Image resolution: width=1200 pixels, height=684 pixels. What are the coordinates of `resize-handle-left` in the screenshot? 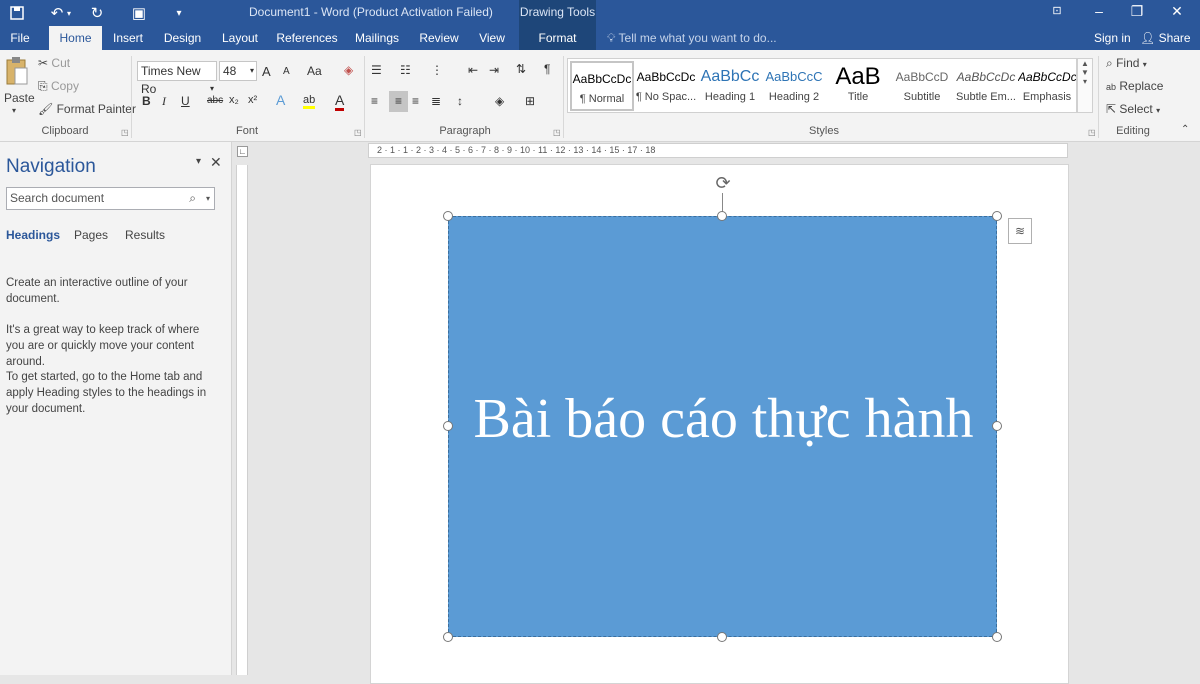 It's located at (448, 426).